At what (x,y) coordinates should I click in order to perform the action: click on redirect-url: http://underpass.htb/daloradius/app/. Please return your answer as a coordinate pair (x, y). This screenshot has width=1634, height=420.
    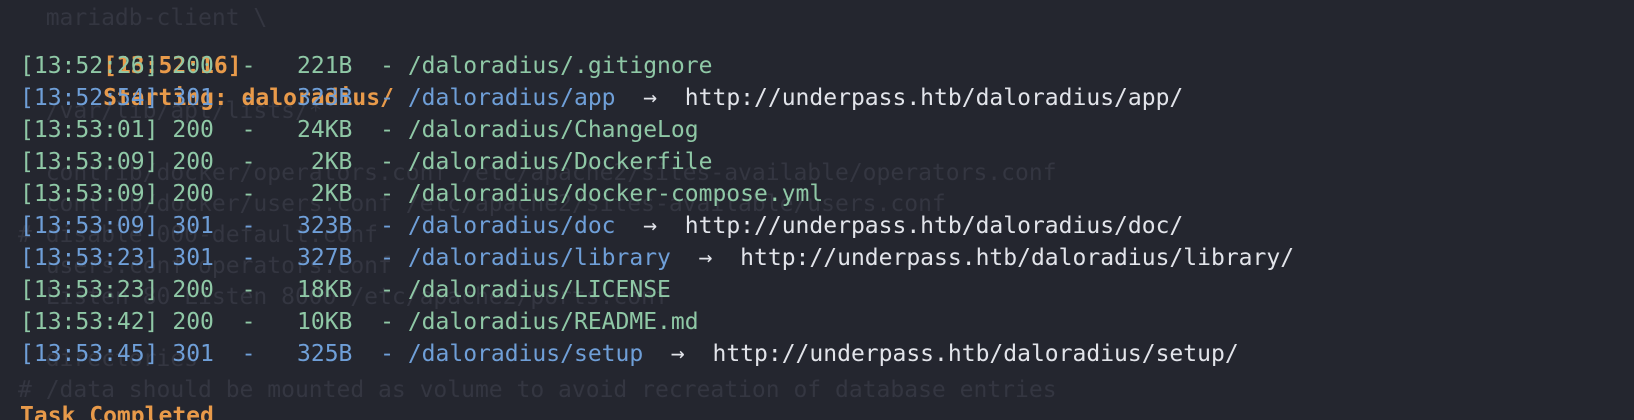
    Looking at the image, I should click on (934, 98).